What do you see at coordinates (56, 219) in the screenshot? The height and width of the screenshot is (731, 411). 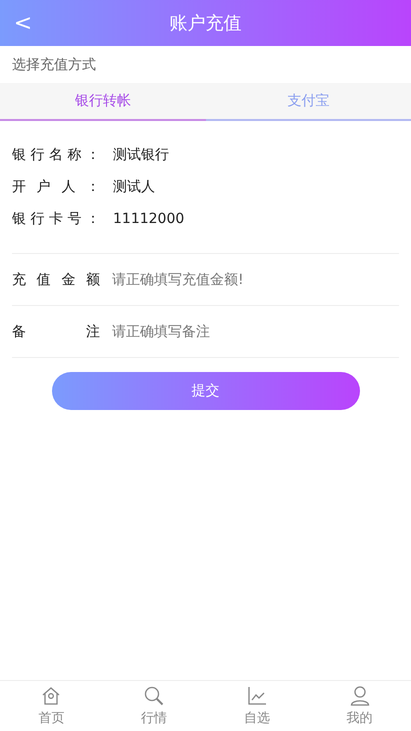 I see `info-label: 银行卡号：` at bounding box center [56, 219].